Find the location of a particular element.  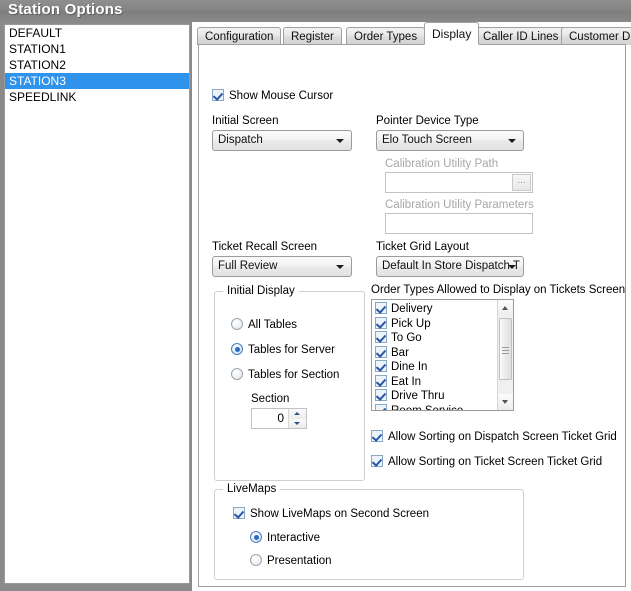

list-item-label: Drive Thru is located at coordinates (418, 396).